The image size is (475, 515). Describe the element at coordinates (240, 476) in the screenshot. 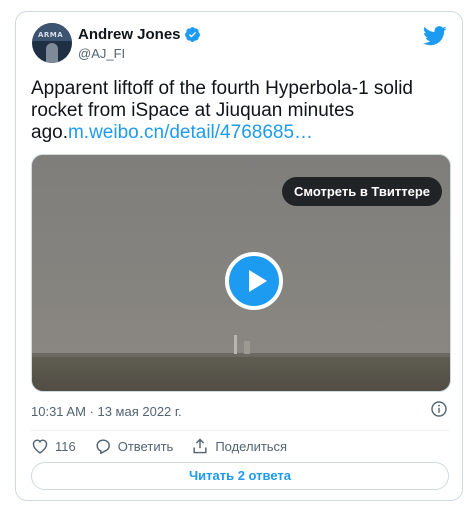

I see `read-replies-button: Читать 2 ответа` at that location.